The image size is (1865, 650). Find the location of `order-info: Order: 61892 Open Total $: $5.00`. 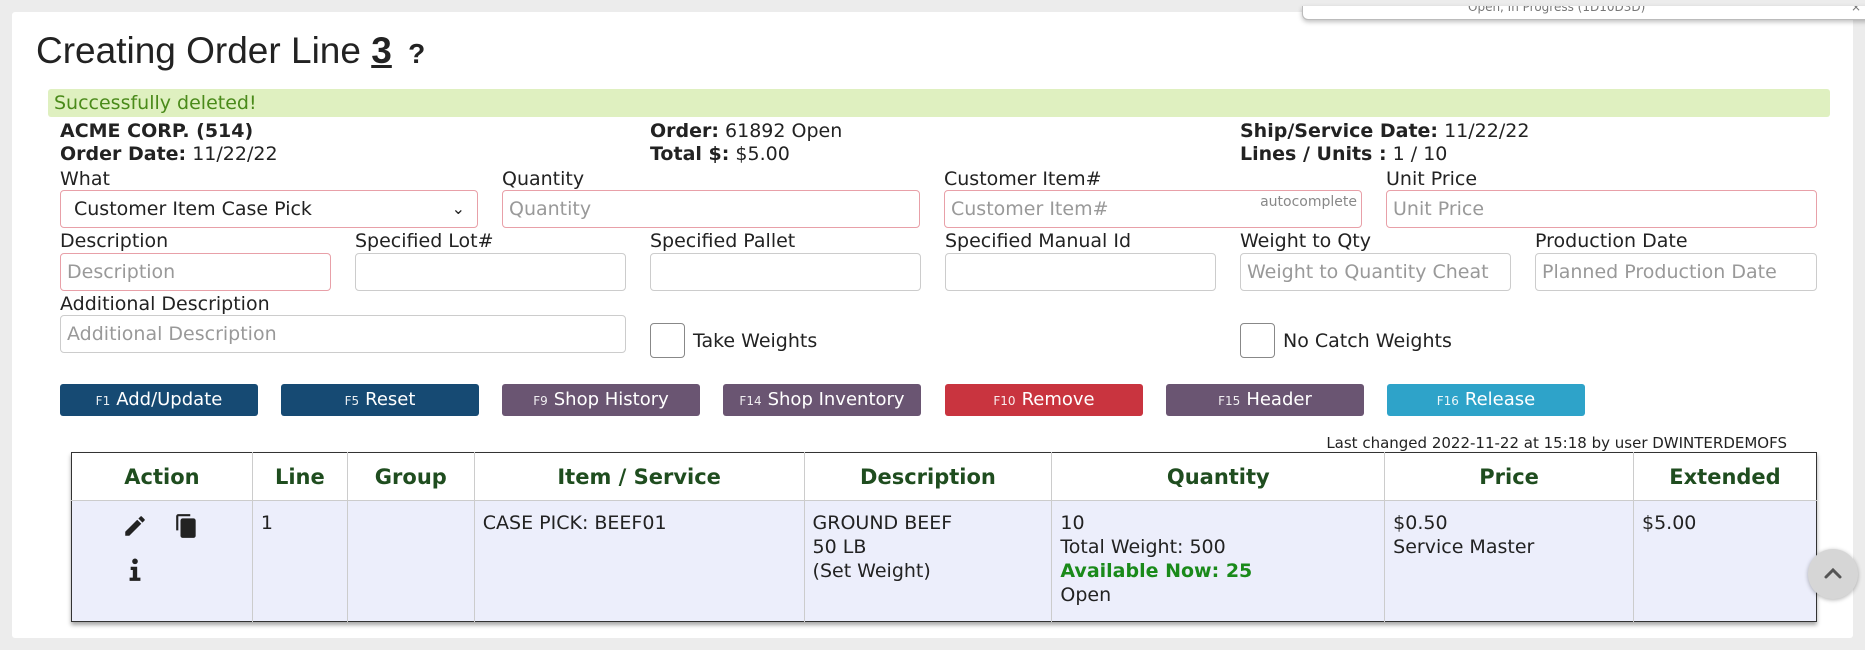

order-info: Order: 61892 Open Total $: $5.00 is located at coordinates (746, 143).